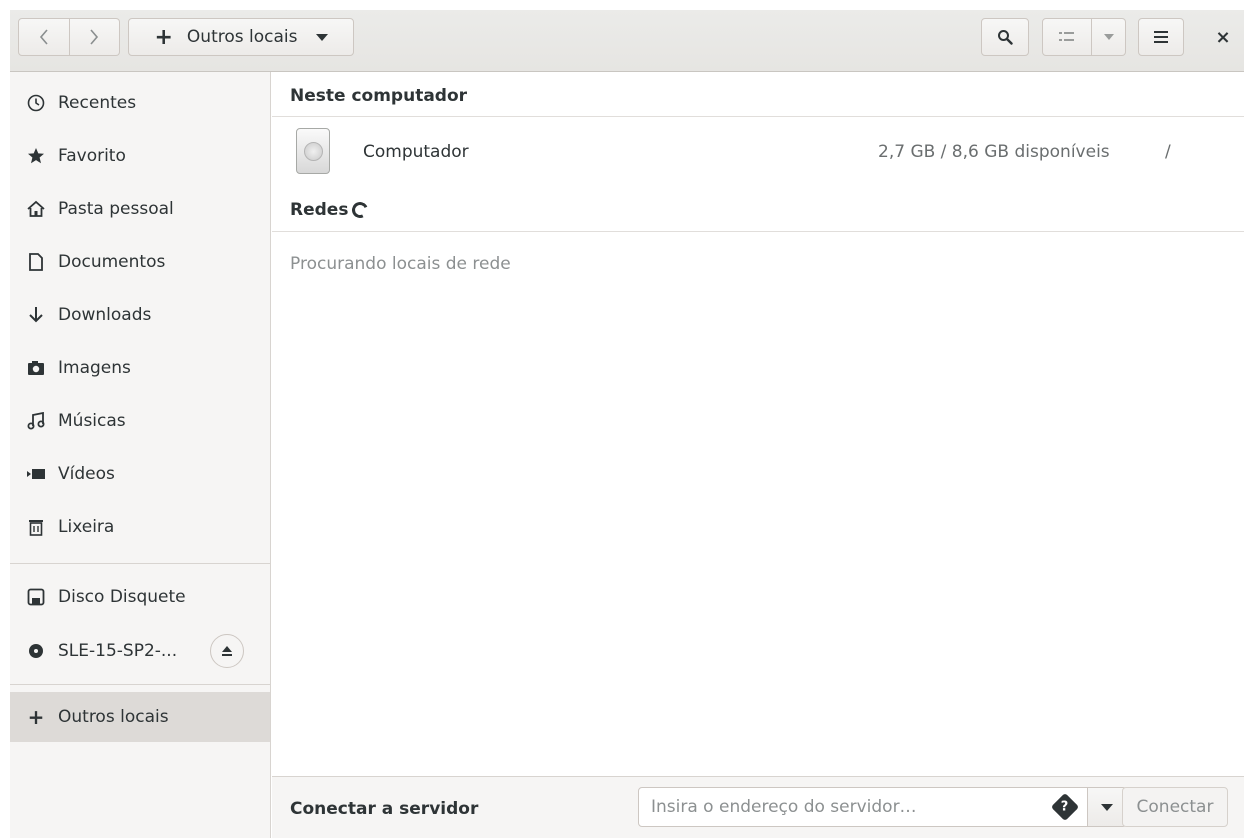 This screenshot has height=838, width=1254. I want to click on sidebar-item-pasta-pessoal: Pasta pessoal, so click(140, 209).